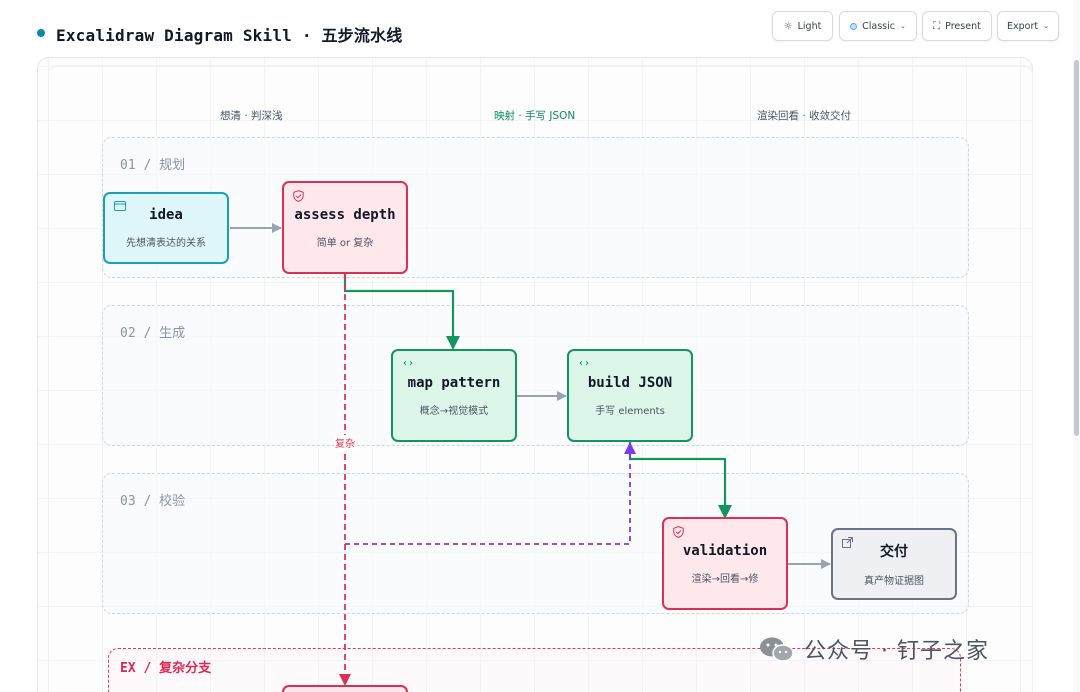  I want to click on node-assess-depth-subtitle: 简单 or 复杂, so click(345, 243).